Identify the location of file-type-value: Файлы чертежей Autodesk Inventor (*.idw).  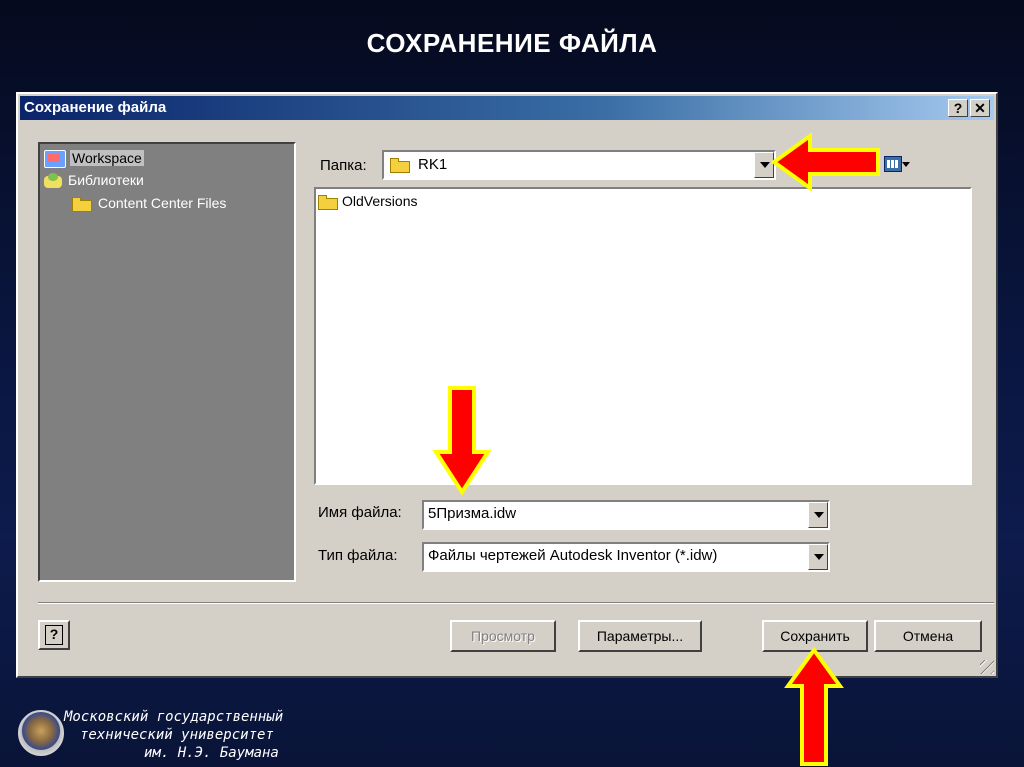
(573, 555).